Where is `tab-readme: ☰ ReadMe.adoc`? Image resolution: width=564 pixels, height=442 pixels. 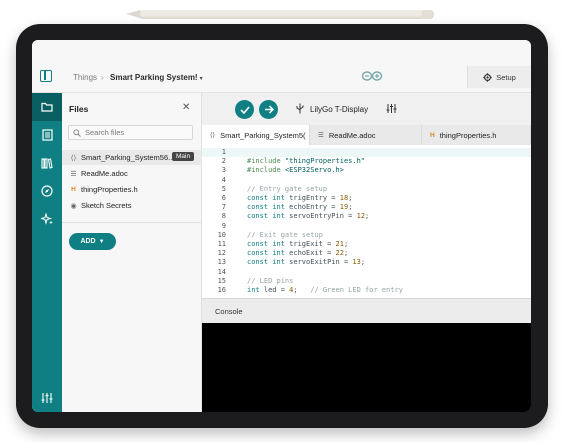 tab-readme: ☰ ReadMe.adoc is located at coordinates (366, 135).